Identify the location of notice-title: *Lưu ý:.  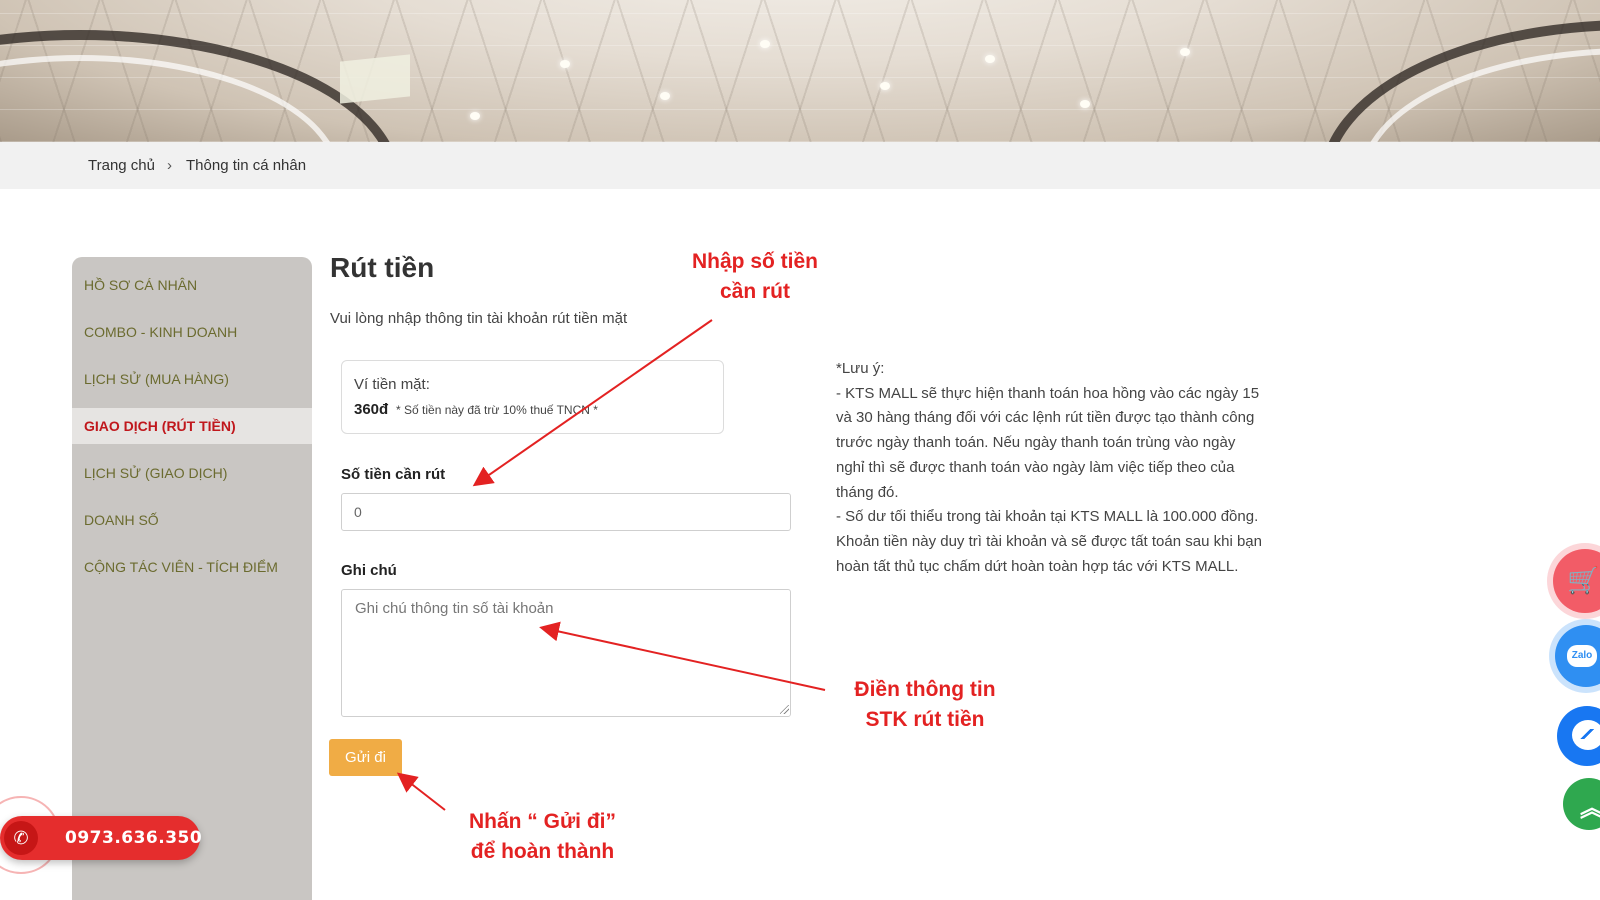
(860, 368).